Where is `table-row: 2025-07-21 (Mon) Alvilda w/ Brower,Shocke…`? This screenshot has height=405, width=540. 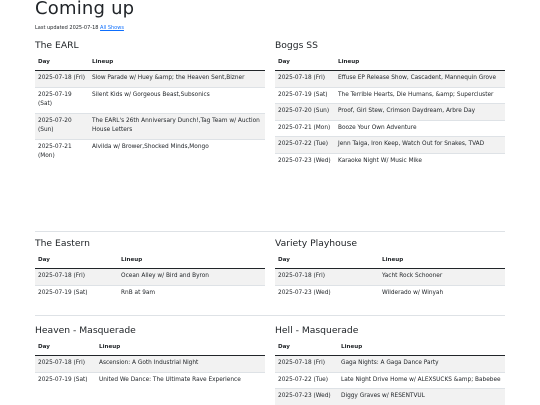
table-row: 2025-07-21 (Mon) Alvilda w/ Brower,Shocke… is located at coordinates (150, 151).